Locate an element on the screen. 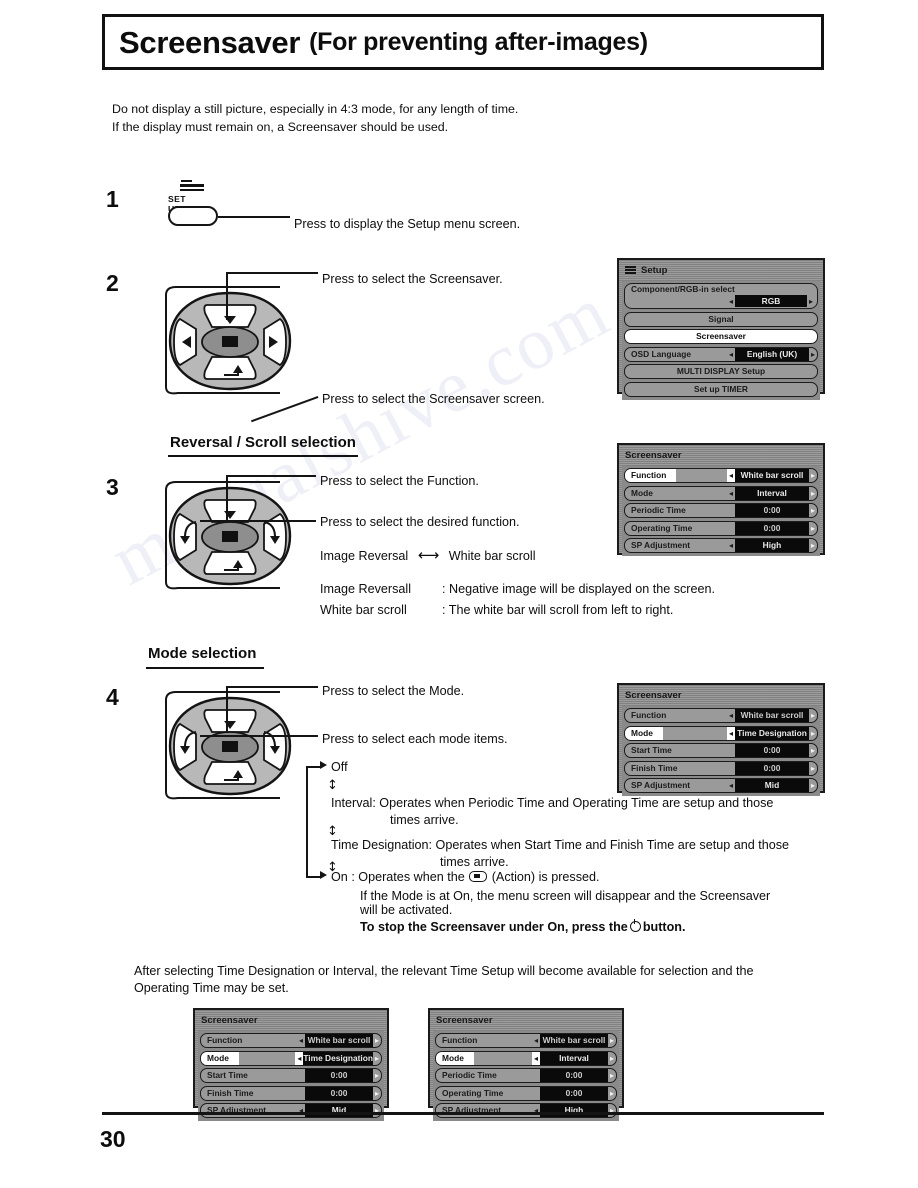 The width and height of the screenshot is (918, 1188). function-toggle-row: Image Reversal ⟷ White bar scroll is located at coordinates (428, 555).